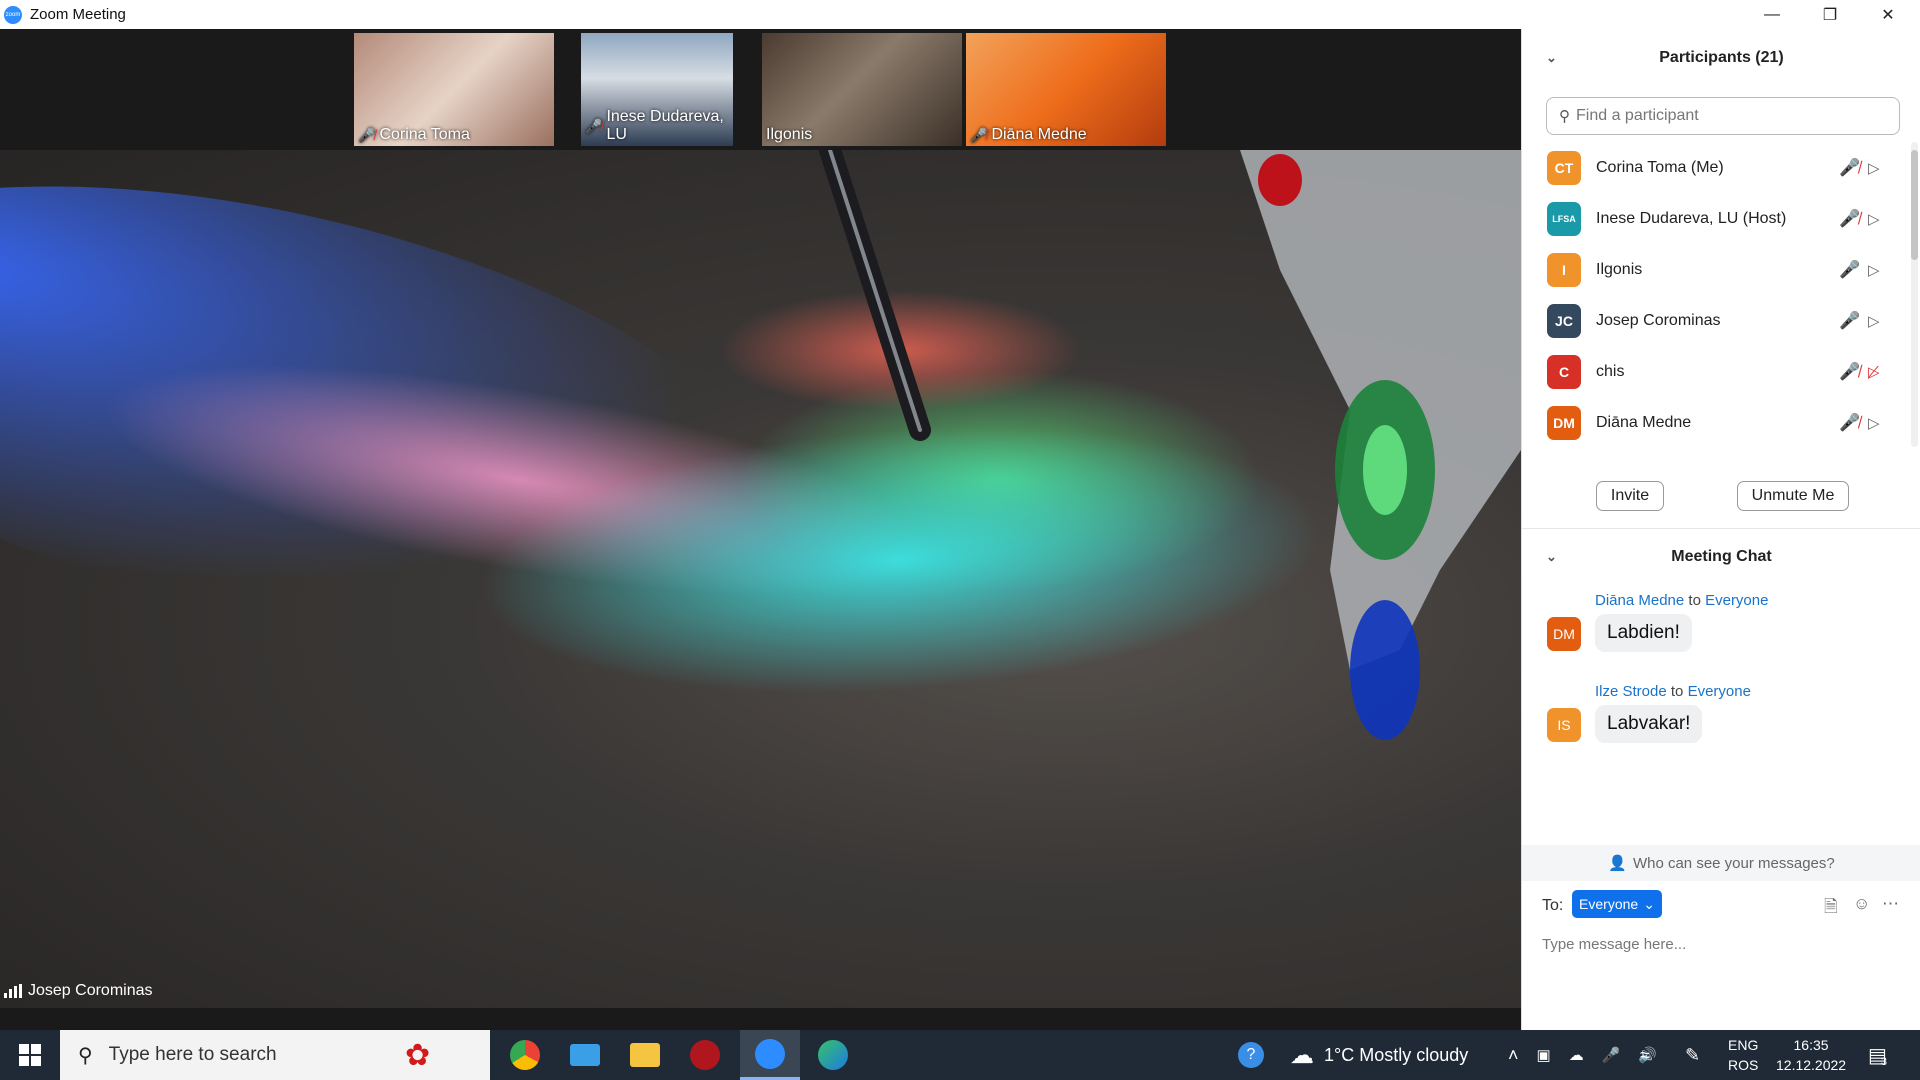 The image size is (1920, 1080). What do you see at coordinates (1302, 1055) in the screenshot?
I see `cloud-icon: ☁` at bounding box center [1302, 1055].